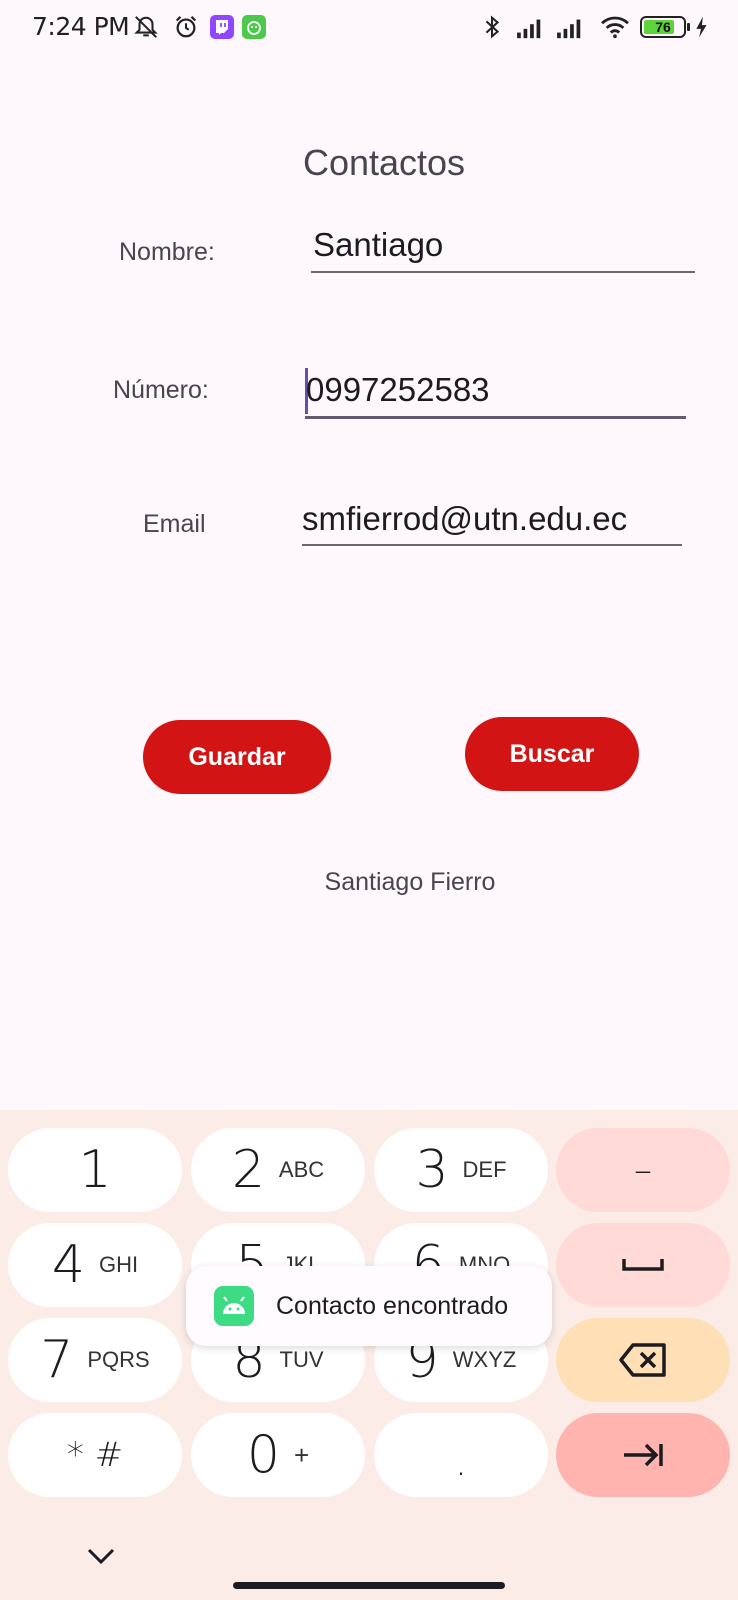  I want to click on battery-level: 76, so click(663, 27).